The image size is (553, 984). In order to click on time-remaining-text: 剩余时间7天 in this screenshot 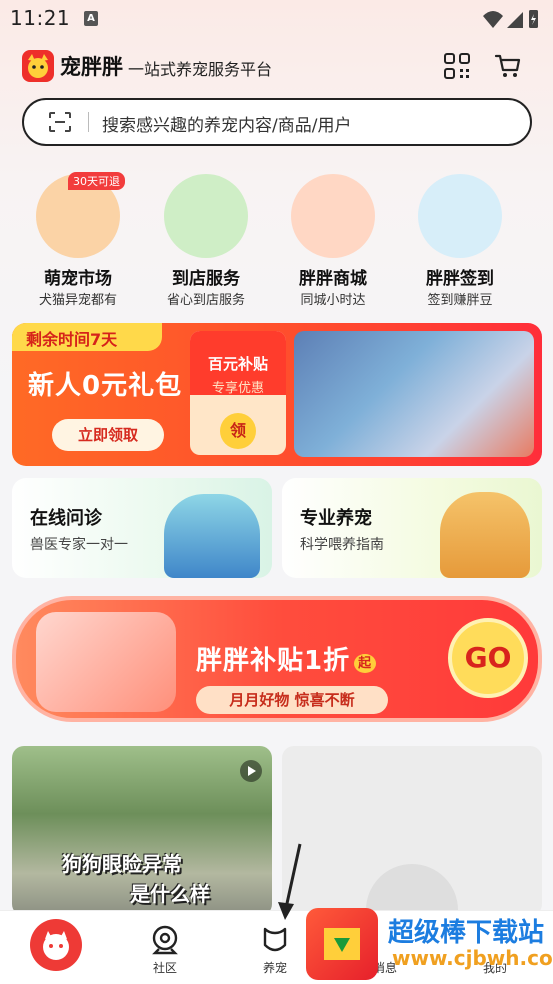, I will do `click(72, 339)`.